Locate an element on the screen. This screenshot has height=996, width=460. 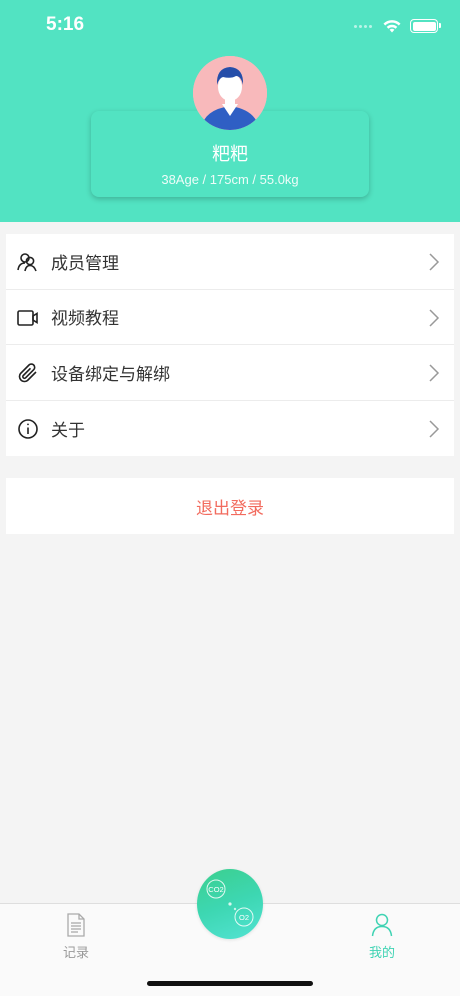
info-icon is located at coordinates (28, 428).